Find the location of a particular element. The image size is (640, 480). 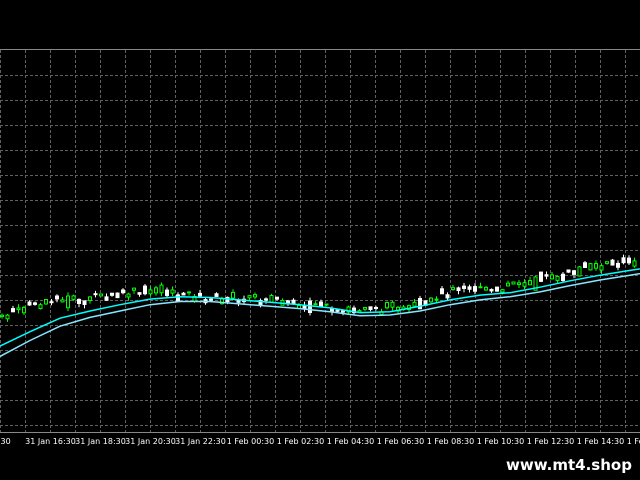

x-tick-label: 1 Feb 00:30 is located at coordinates (250, 441).